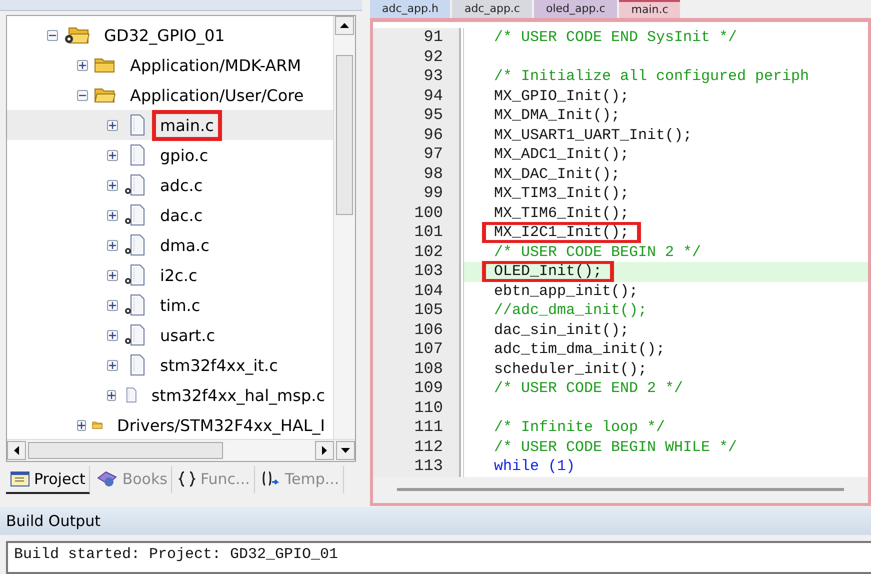  What do you see at coordinates (428, 350) in the screenshot?
I see `line-number: 107` at bounding box center [428, 350].